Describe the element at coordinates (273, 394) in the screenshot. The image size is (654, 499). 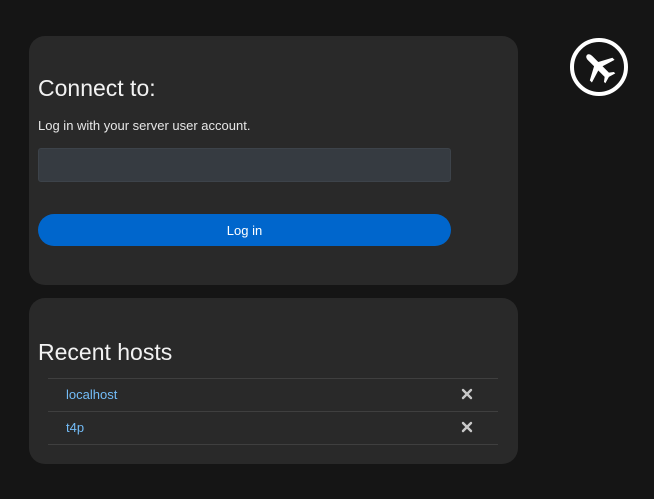
I see `recent-host-row: localhost` at that location.